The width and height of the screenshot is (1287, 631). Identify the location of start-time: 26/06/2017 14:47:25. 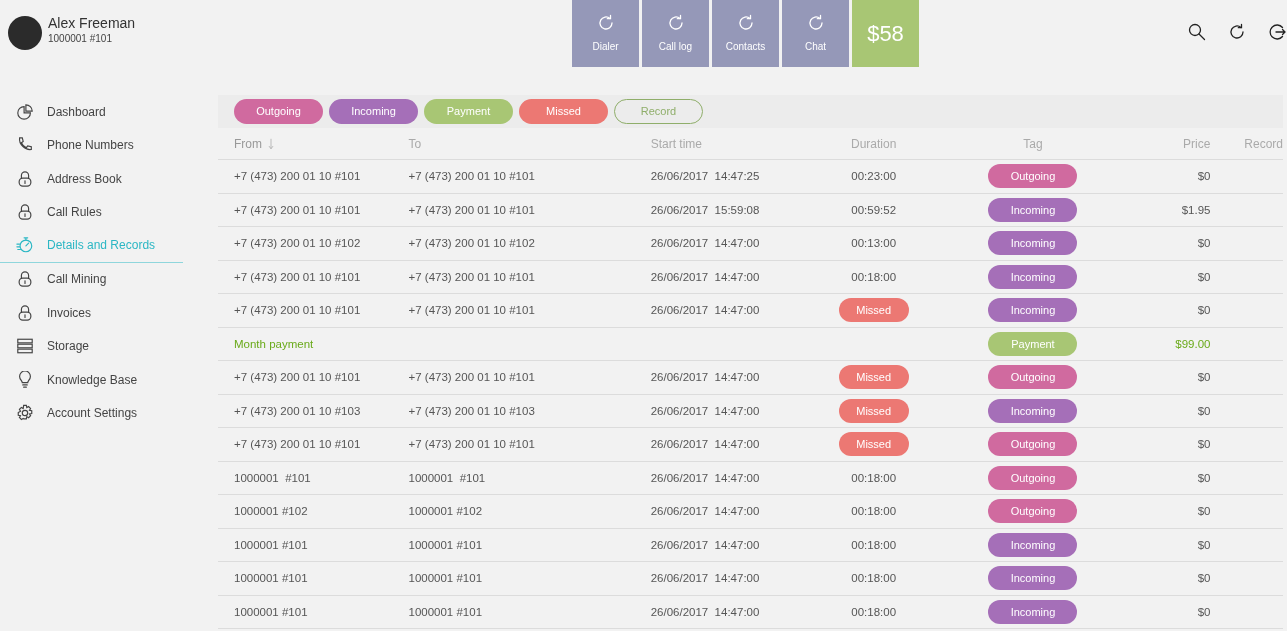
(705, 176).